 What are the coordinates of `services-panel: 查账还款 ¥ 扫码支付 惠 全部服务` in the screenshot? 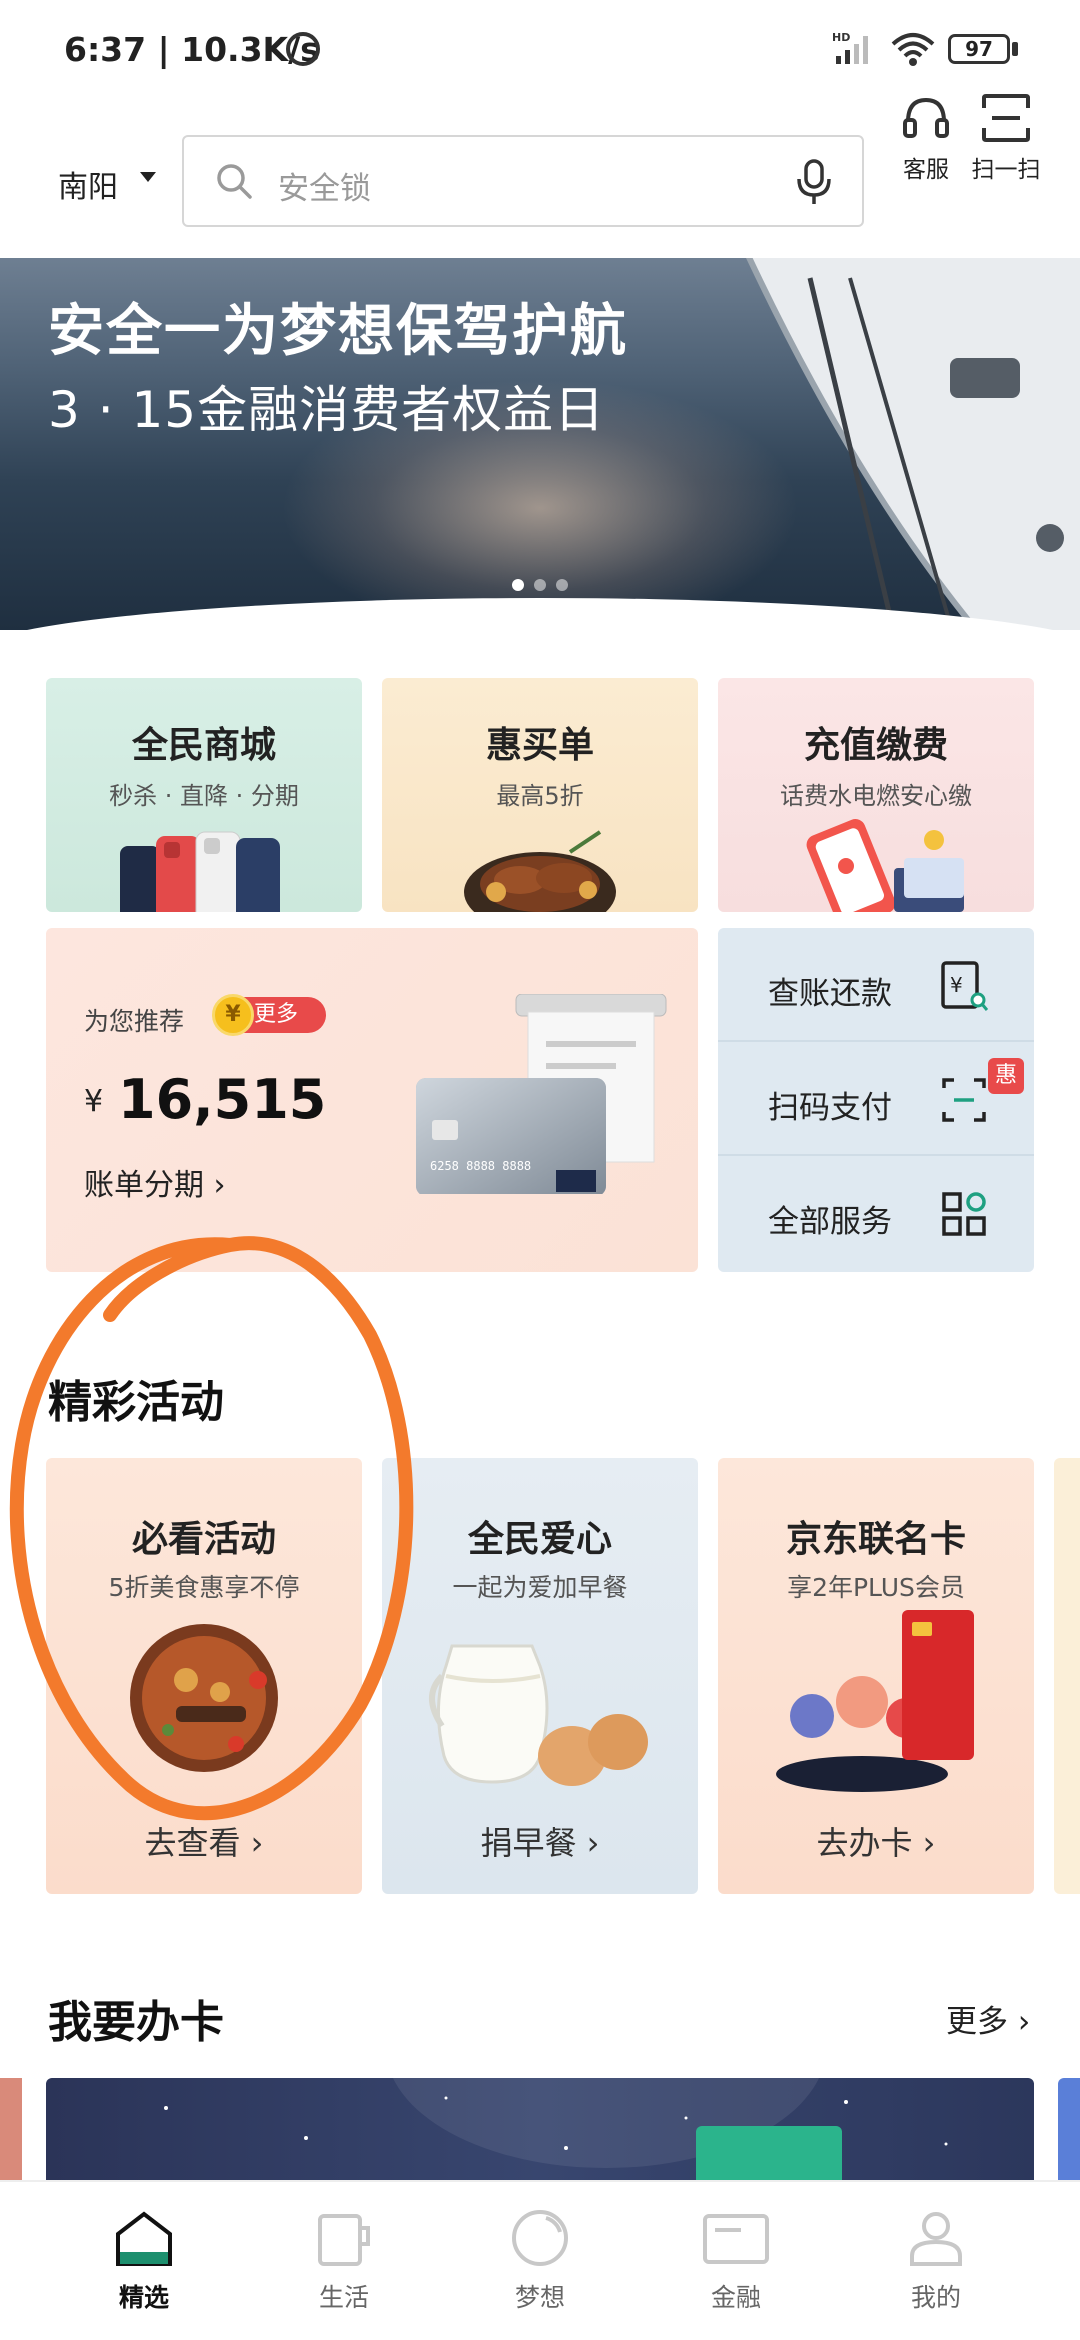 It's located at (876, 1100).